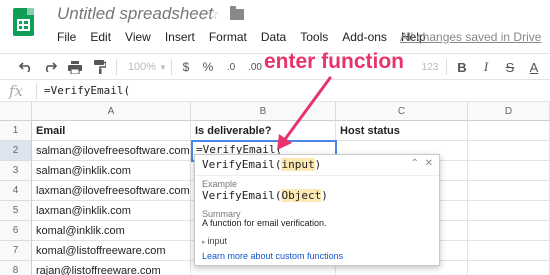 The image size is (550, 275). Describe the element at coordinates (534, 67) in the screenshot. I see `text-color-button: A` at that location.